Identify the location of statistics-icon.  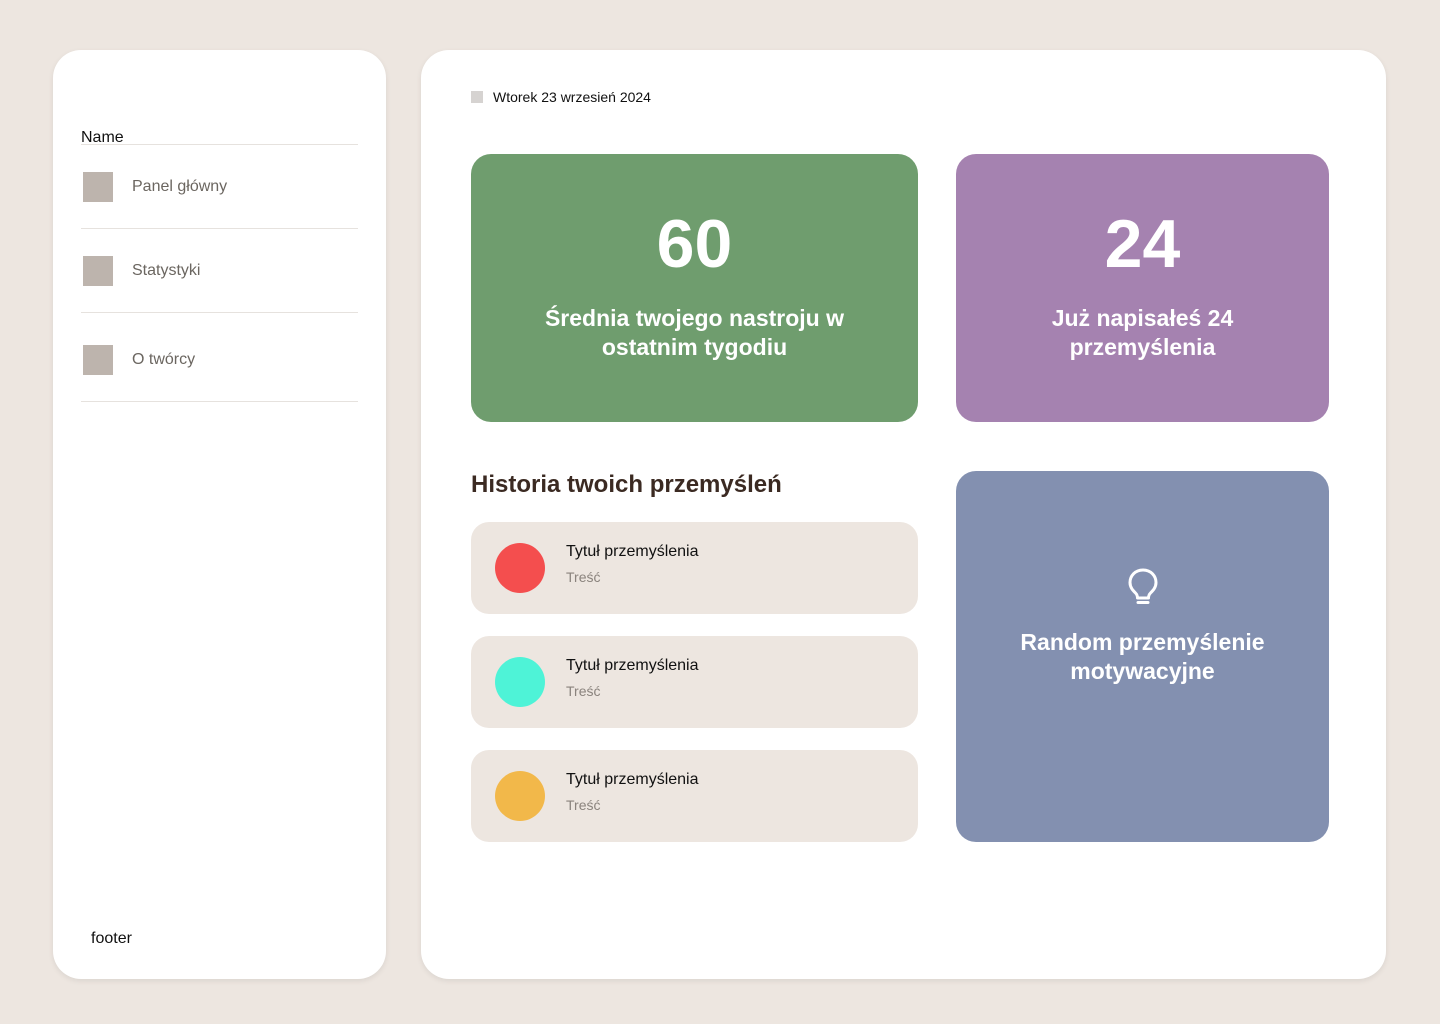
(98, 271).